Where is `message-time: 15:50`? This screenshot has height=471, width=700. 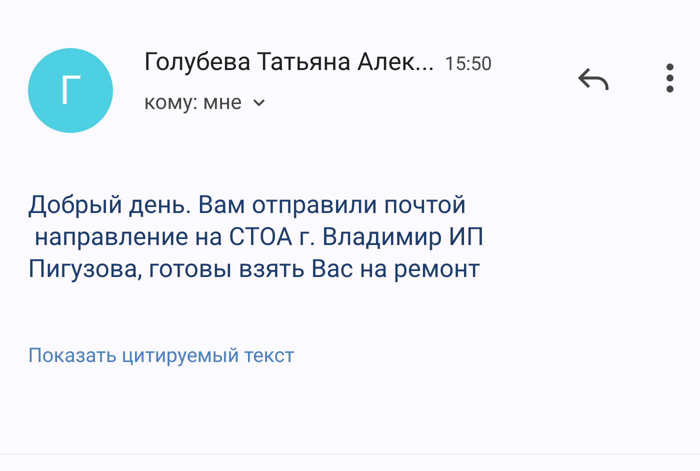 message-time: 15:50 is located at coordinates (468, 64).